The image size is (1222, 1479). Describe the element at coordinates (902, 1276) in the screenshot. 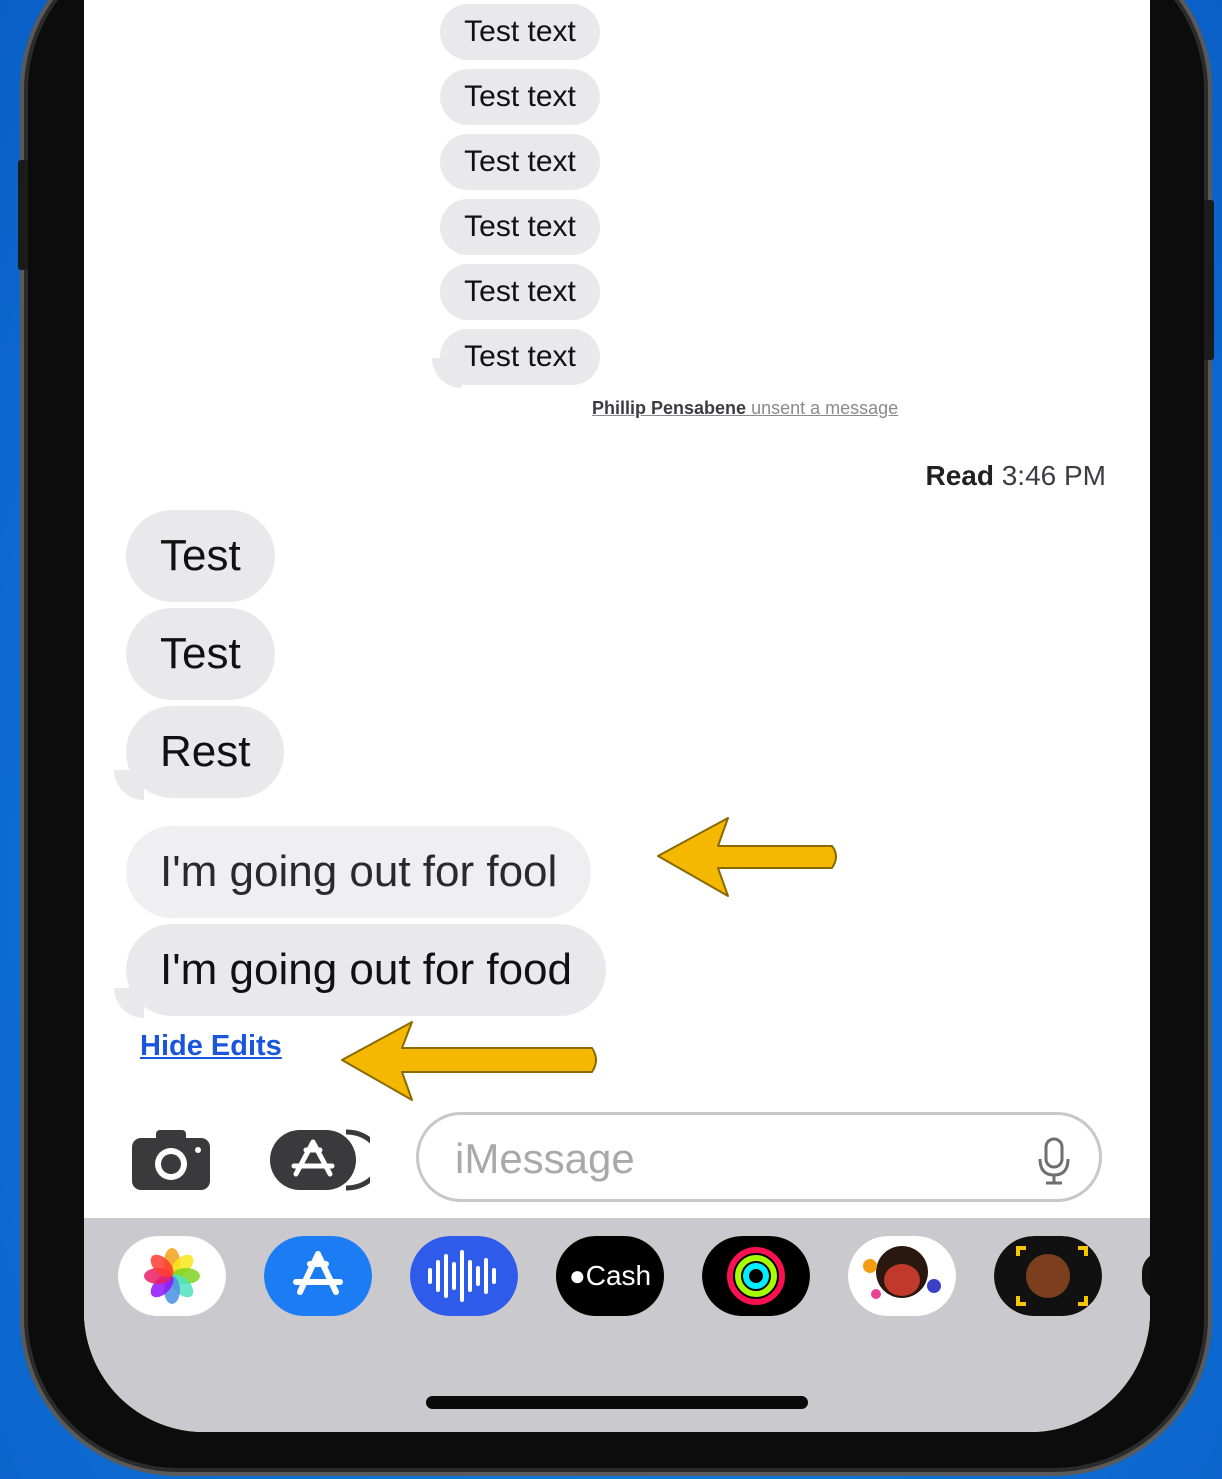

I see `memoji-stickers-icon` at that location.